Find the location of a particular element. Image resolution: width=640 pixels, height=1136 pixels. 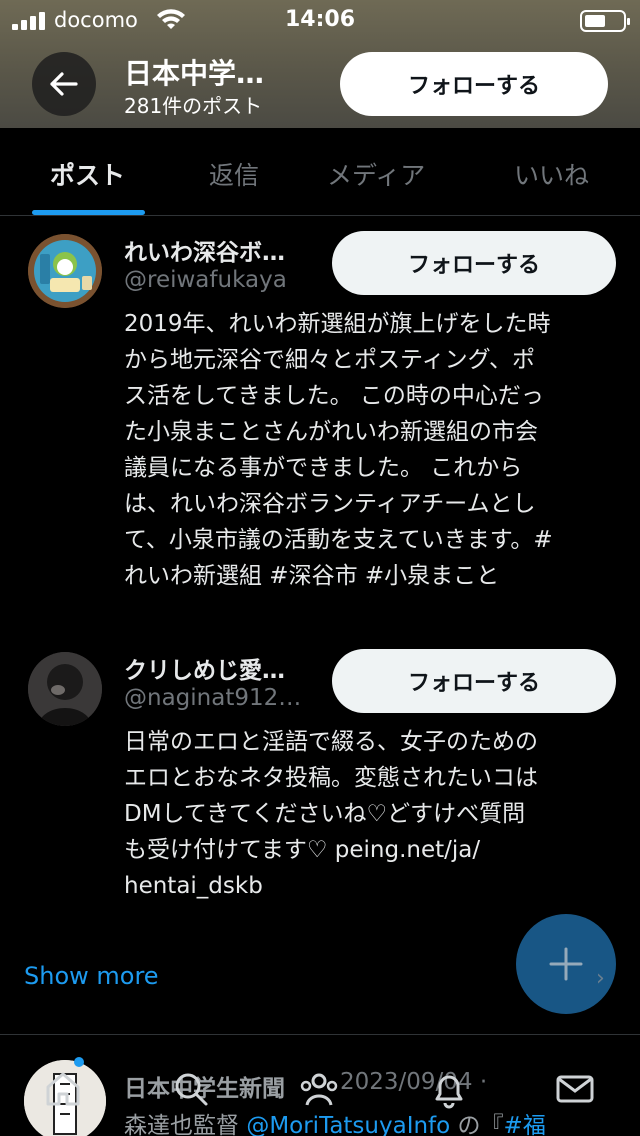

bottom-nav-bar is located at coordinates (320, 1096).